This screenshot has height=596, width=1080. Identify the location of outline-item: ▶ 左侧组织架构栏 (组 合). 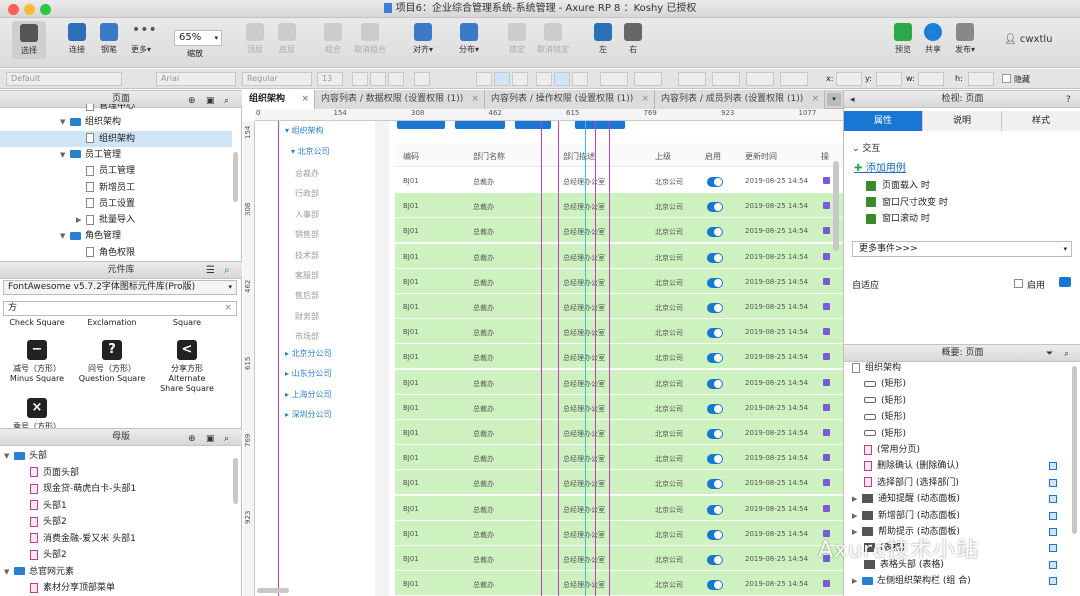
(955, 581).